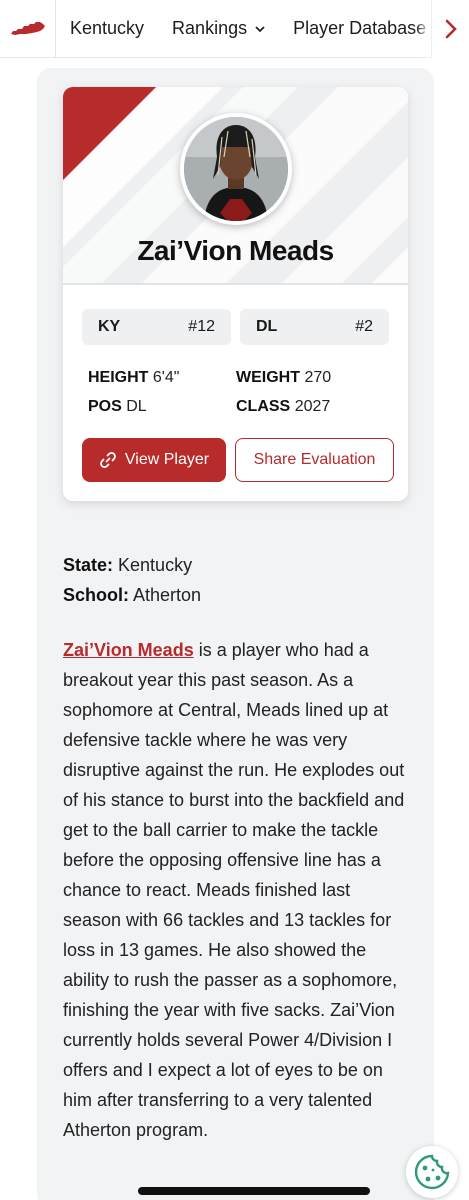 The height and width of the screenshot is (1200, 469). I want to click on stat-value: 270, so click(318, 377).